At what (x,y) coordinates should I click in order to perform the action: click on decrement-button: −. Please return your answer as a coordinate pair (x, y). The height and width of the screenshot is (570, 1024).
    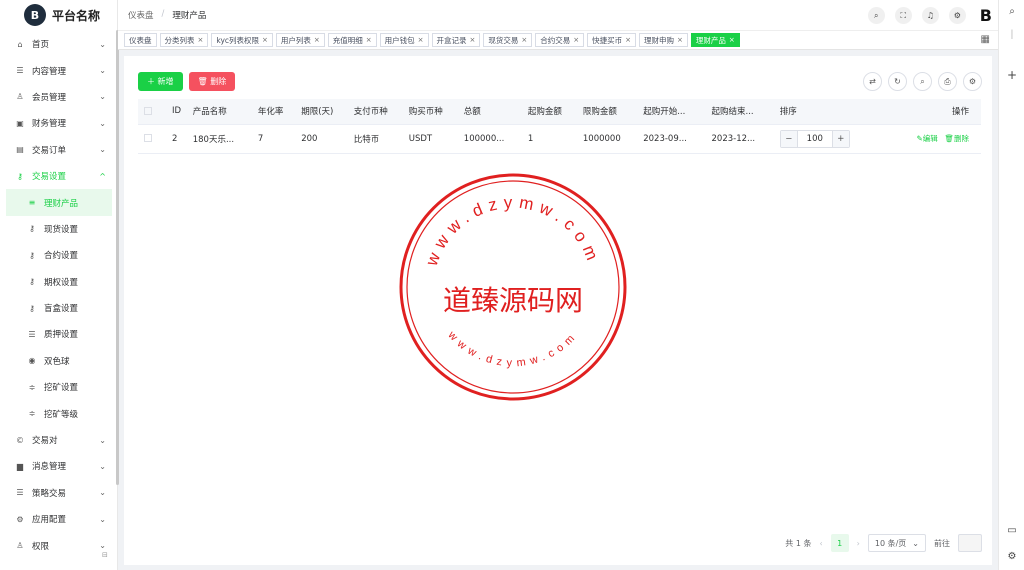
    Looking at the image, I should click on (788, 138).